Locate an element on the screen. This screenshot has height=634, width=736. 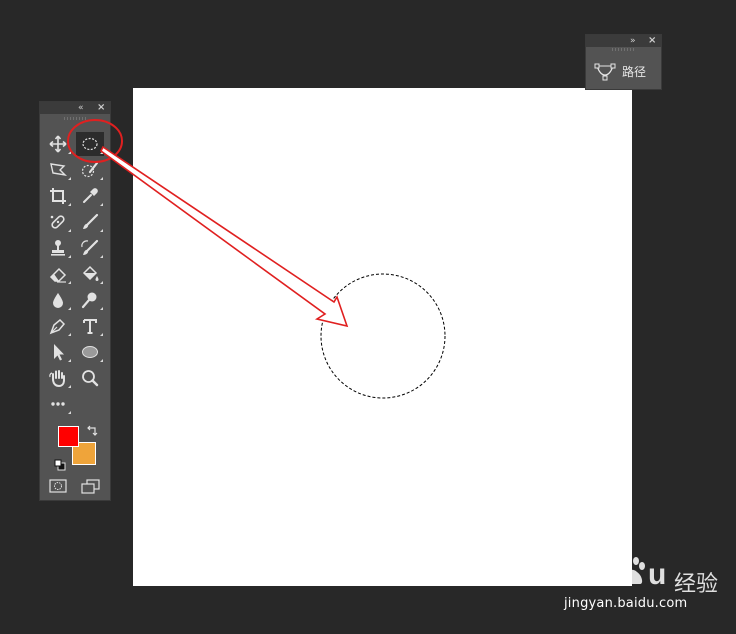
crop-tool is located at coordinates (58, 196).